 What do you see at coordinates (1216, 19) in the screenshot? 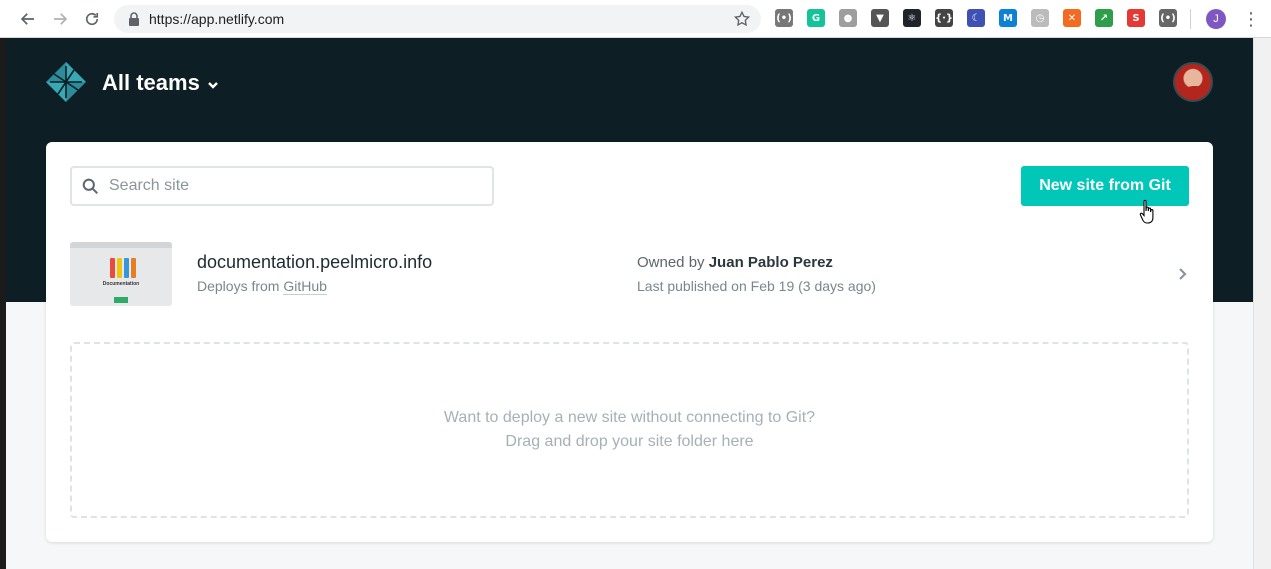
I see `profile-avatar: J` at bounding box center [1216, 19].